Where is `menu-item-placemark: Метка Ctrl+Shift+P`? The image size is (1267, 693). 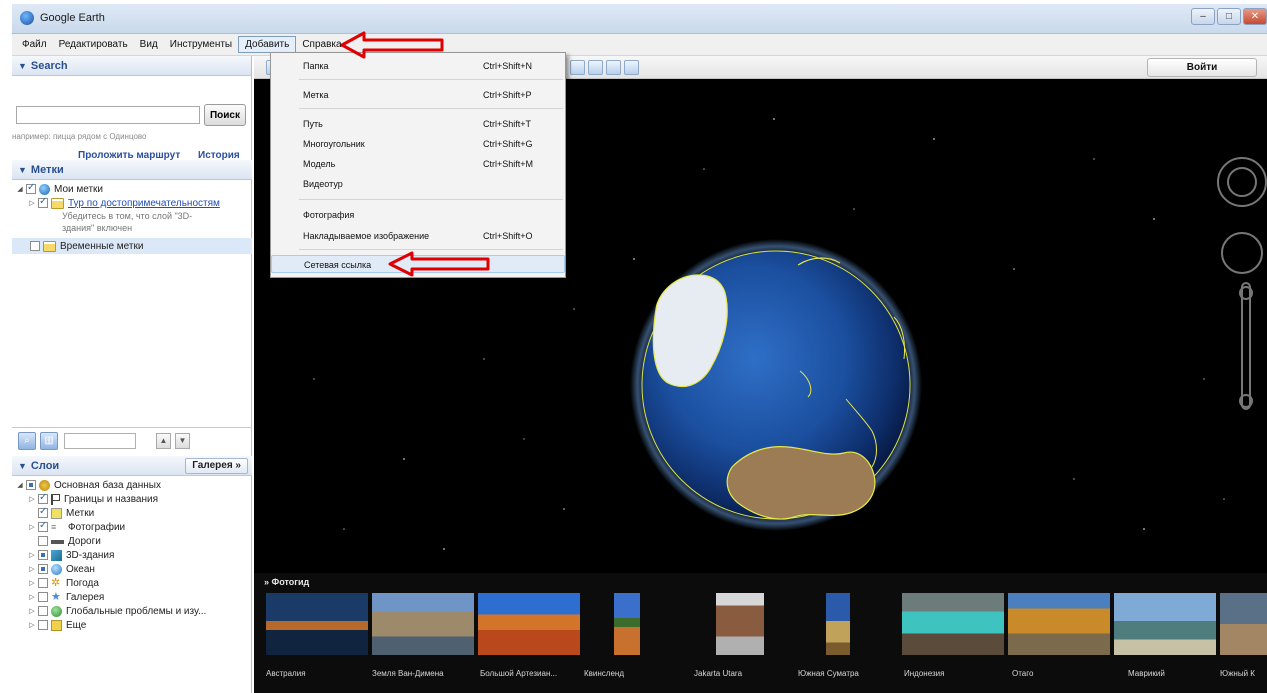
menu-item-placemark: Метка Ctrl+Shift+P is located at coordinates (418, 95).